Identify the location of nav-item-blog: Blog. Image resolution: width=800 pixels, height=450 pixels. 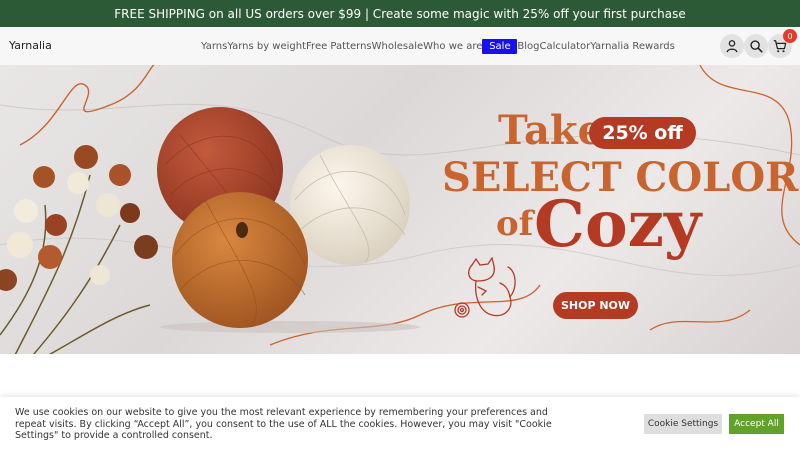
(528, 46).